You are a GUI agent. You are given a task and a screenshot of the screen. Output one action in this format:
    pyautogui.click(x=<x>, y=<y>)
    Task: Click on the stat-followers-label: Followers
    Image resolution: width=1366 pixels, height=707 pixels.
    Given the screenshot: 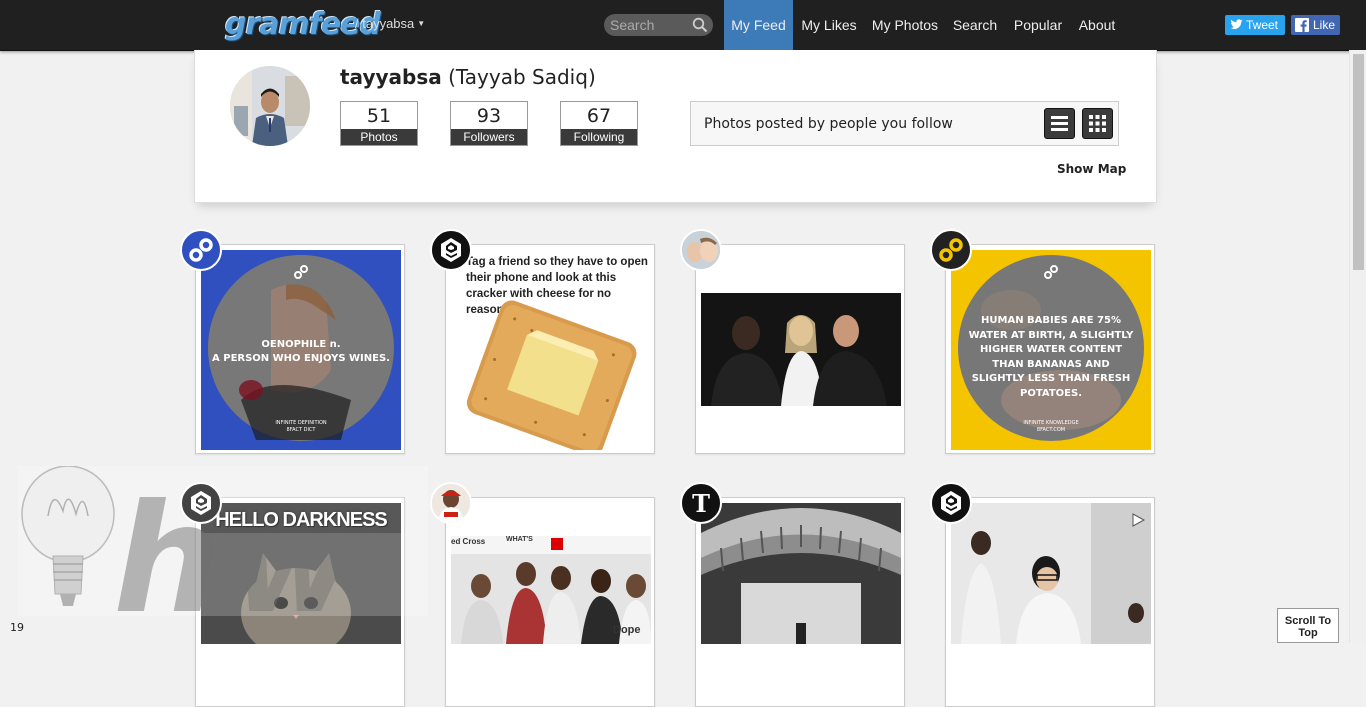 What is the action you would take?
    pyautogui.click(x=489, y=137)
    